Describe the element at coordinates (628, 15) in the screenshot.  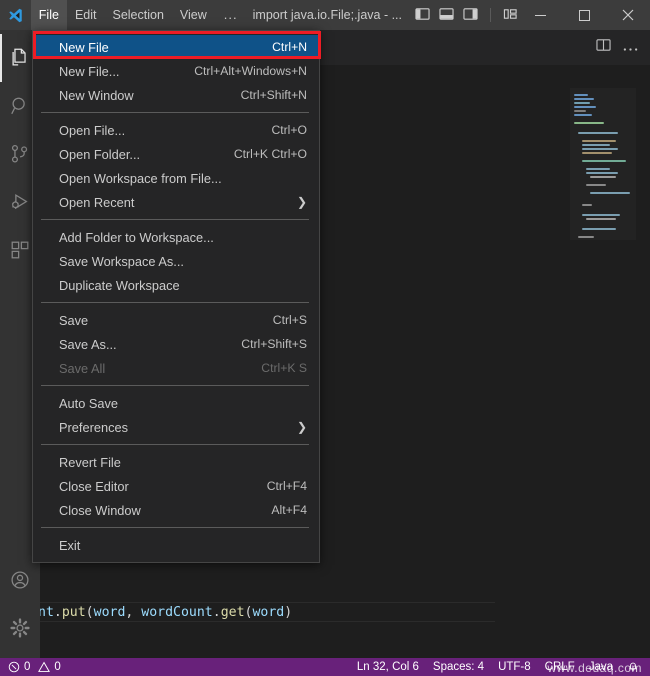
I see `close-button` at that location.